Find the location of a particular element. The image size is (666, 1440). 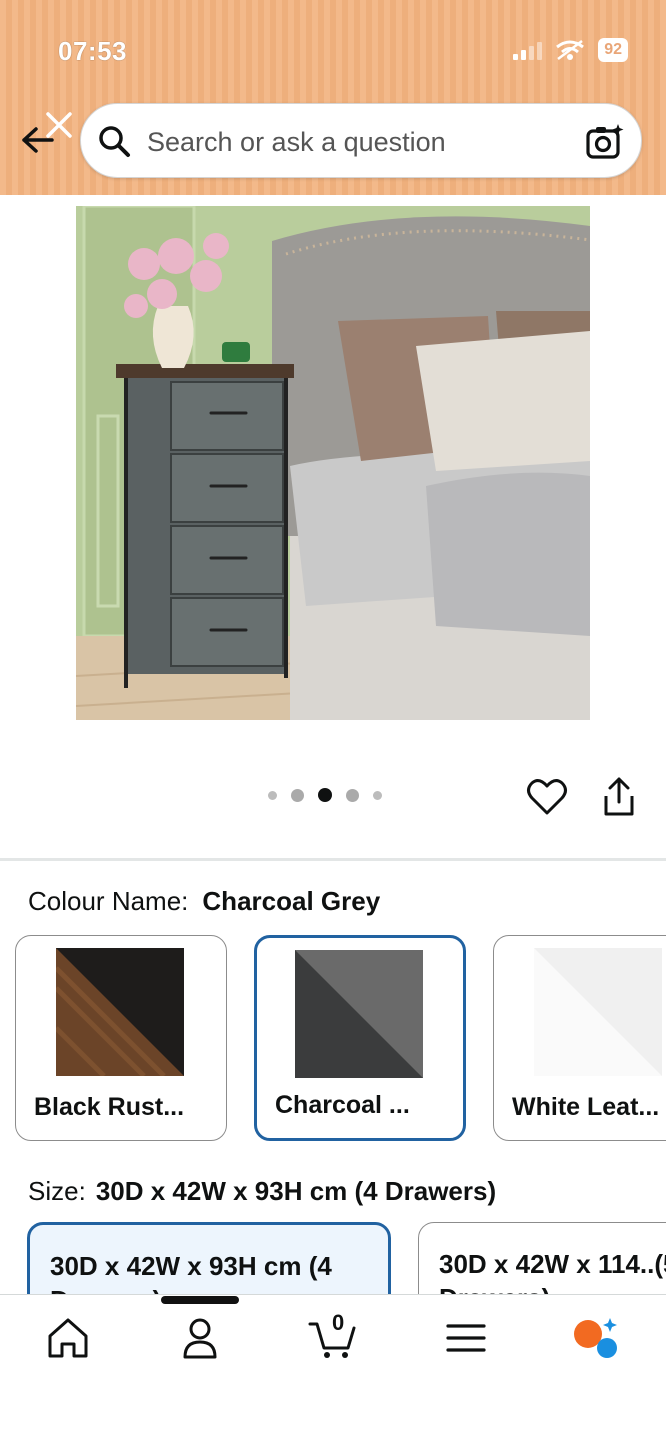

size-selected-value: 30D x 42W x 93H cm (4 Drawers) is located at coordinates (296, 1191).